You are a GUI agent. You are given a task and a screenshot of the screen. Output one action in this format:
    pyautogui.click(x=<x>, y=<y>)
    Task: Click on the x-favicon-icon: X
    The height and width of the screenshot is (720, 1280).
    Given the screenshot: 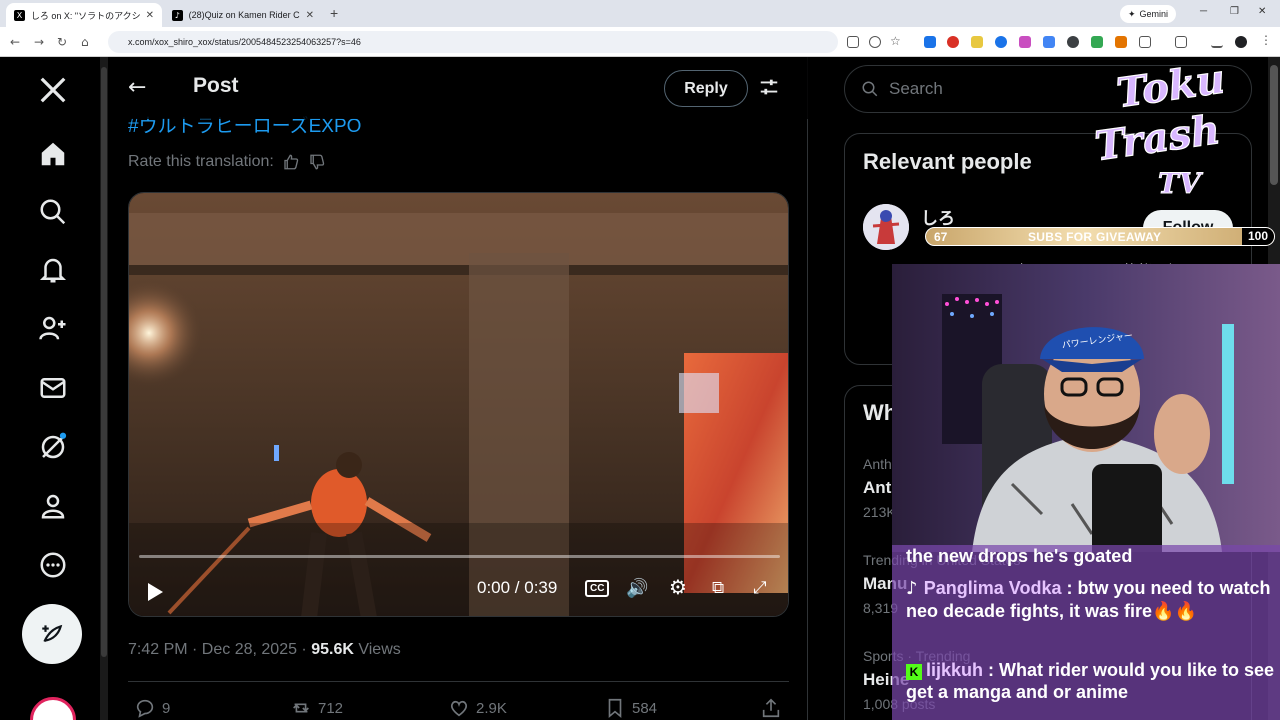 What is the action you would take?
    pyautogui.click(x=19, y=15)
    